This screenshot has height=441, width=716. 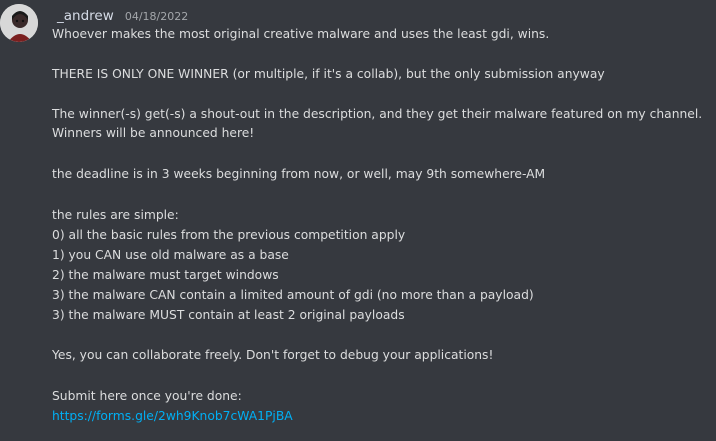 I want to click on user-avatar-icon, so click(x=19, y=23).